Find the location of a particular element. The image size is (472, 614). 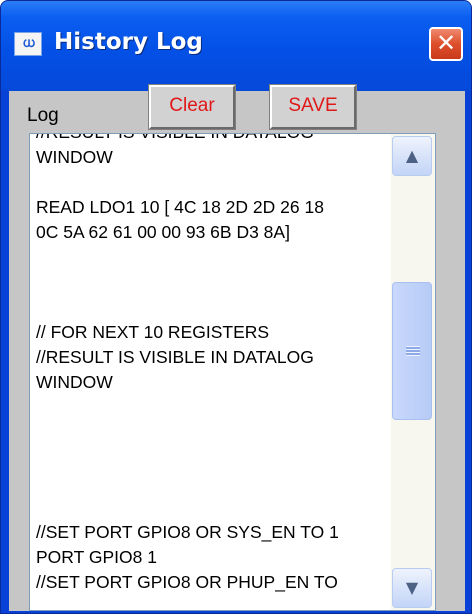

close-button: ✕ is located at coordinates (446, 44).